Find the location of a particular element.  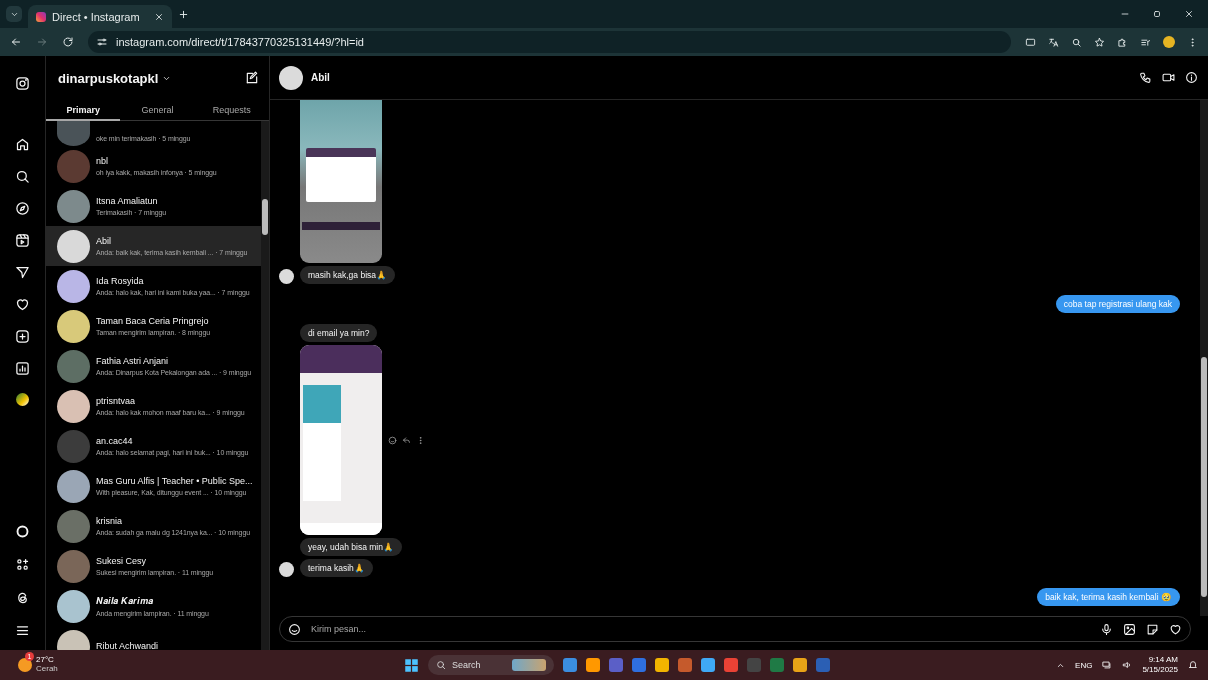

contact-name: Sukesi Cesy is located at coordinates (122, 561).